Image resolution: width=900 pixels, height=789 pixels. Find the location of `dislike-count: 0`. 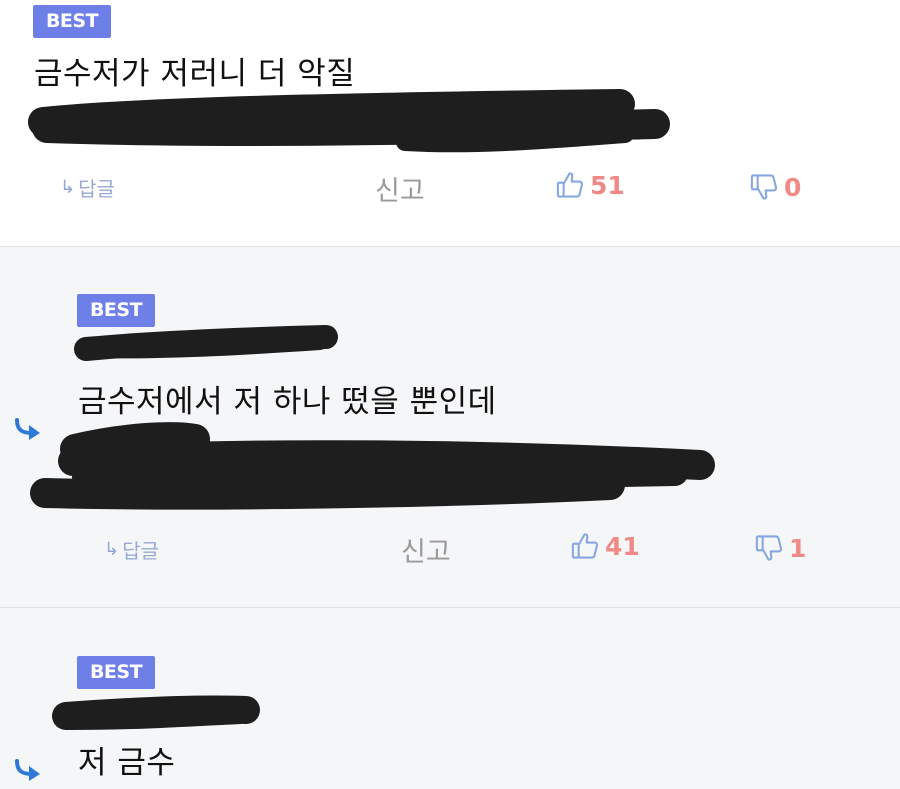

dislike-count: 0 is located at coordinates (793, 187).